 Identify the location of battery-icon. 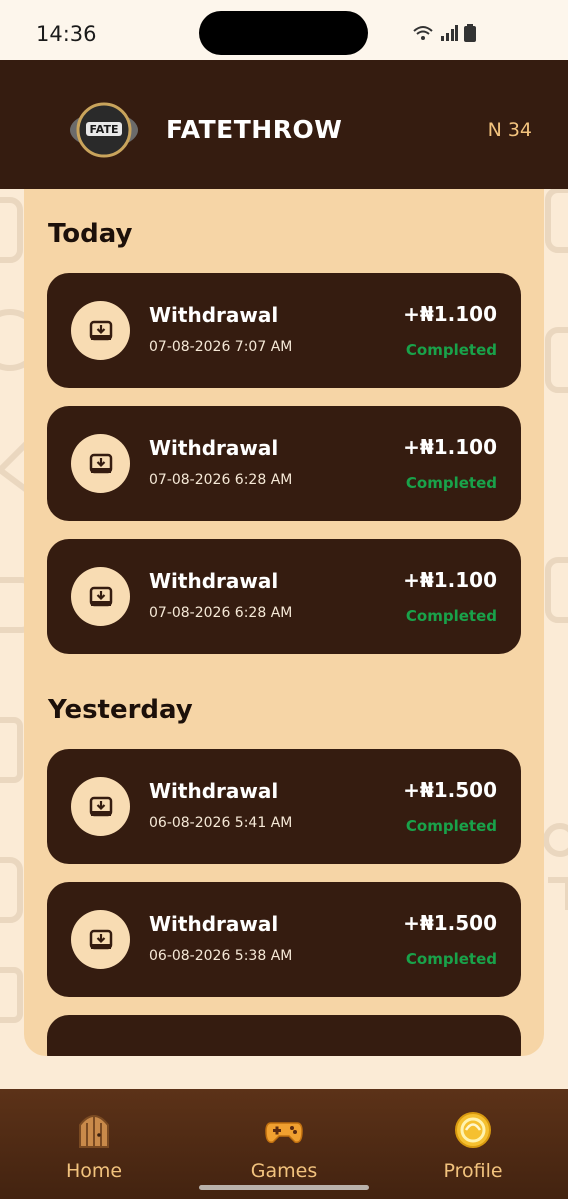
(470, 33).